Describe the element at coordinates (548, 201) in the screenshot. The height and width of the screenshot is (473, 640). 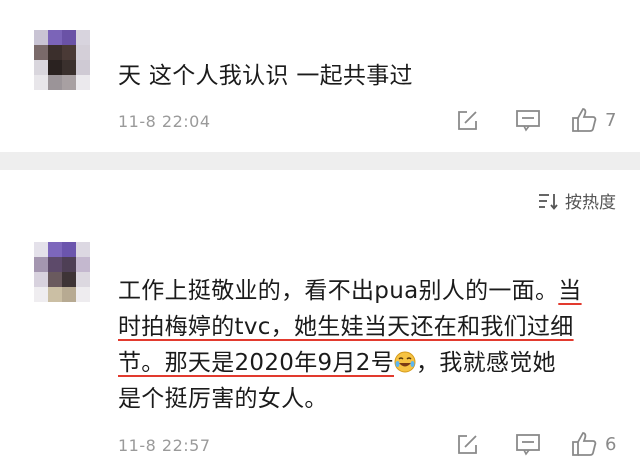
I see `sort-icon` at that location.